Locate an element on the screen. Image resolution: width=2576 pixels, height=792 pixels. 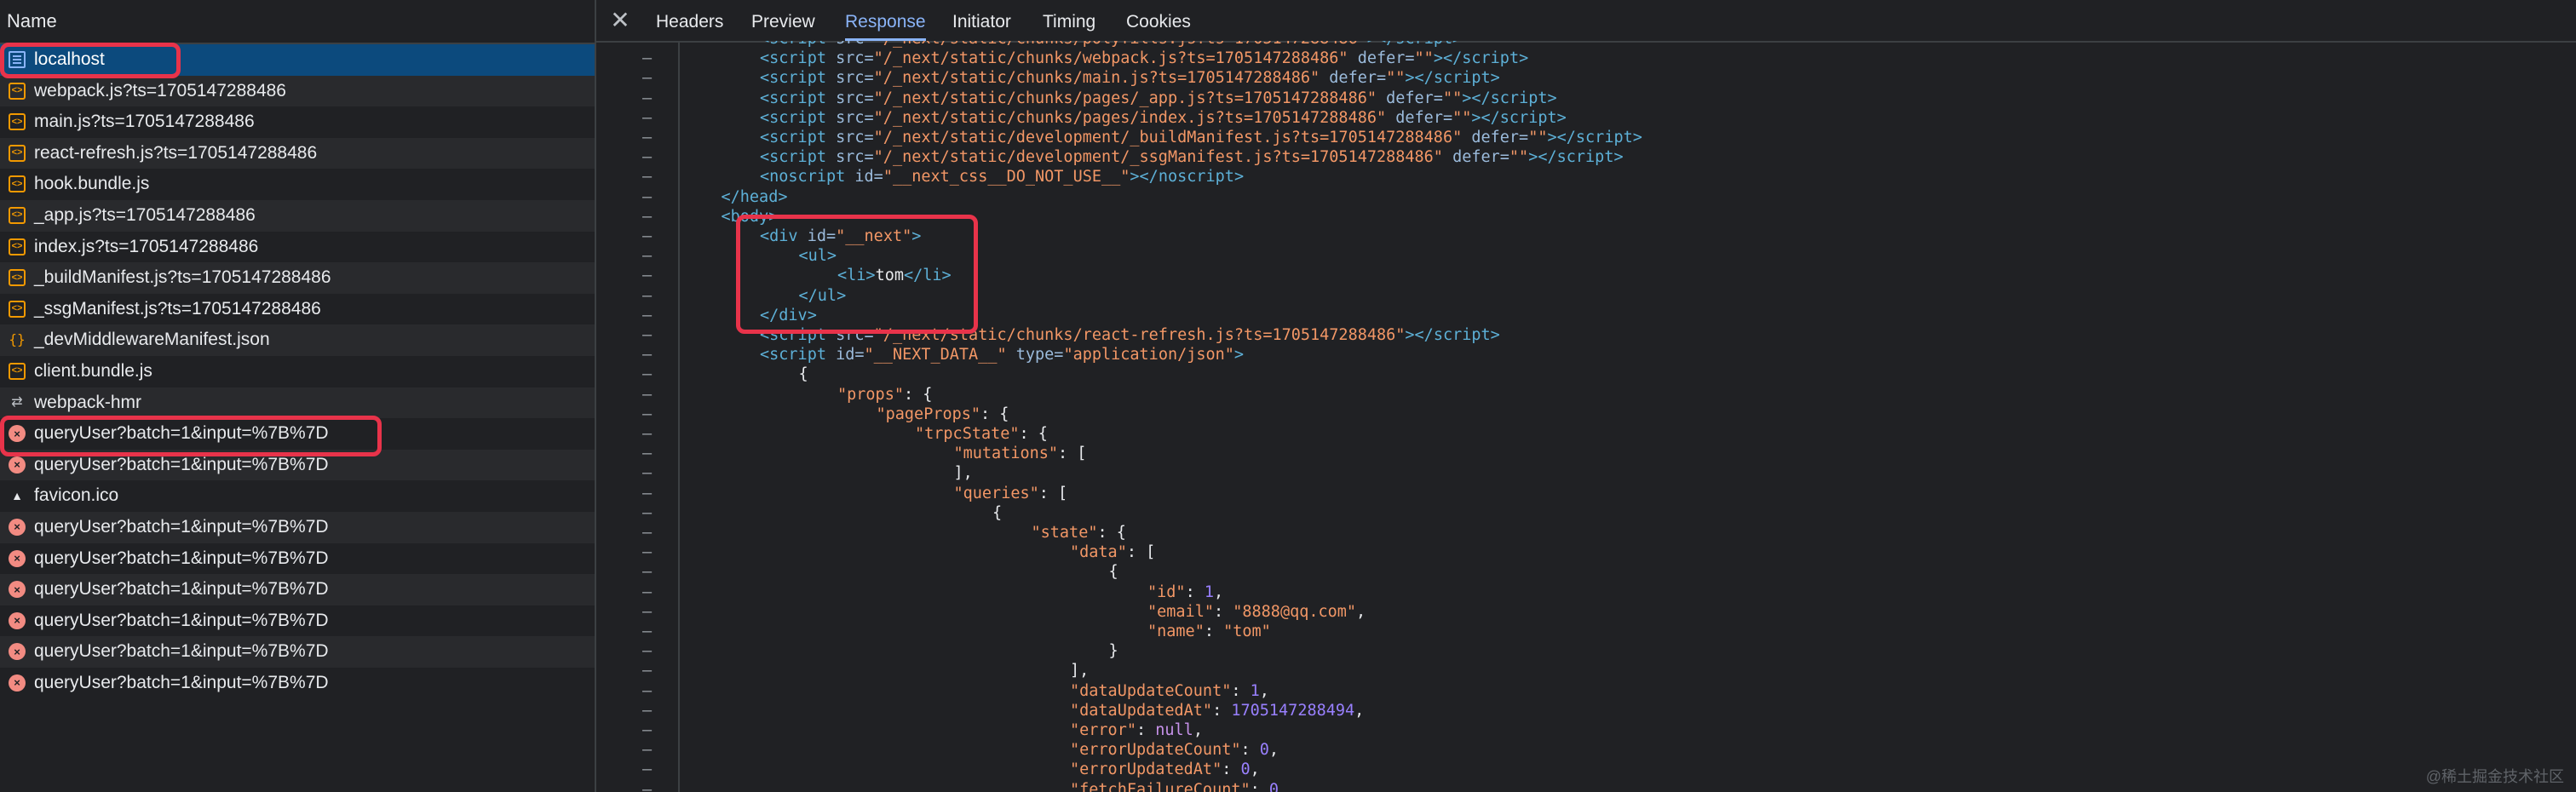
code-text: { is located at coordinates (804, 374).